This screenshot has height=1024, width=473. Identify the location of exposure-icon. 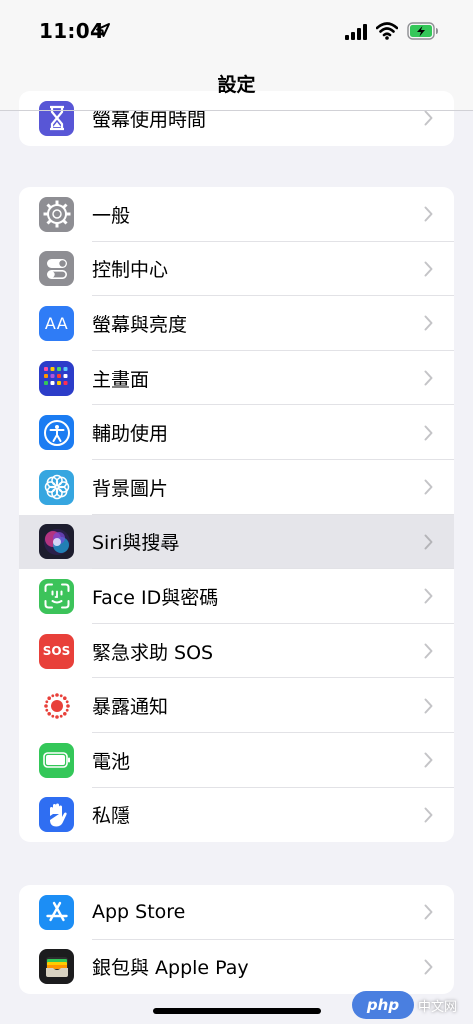
(56, 706).